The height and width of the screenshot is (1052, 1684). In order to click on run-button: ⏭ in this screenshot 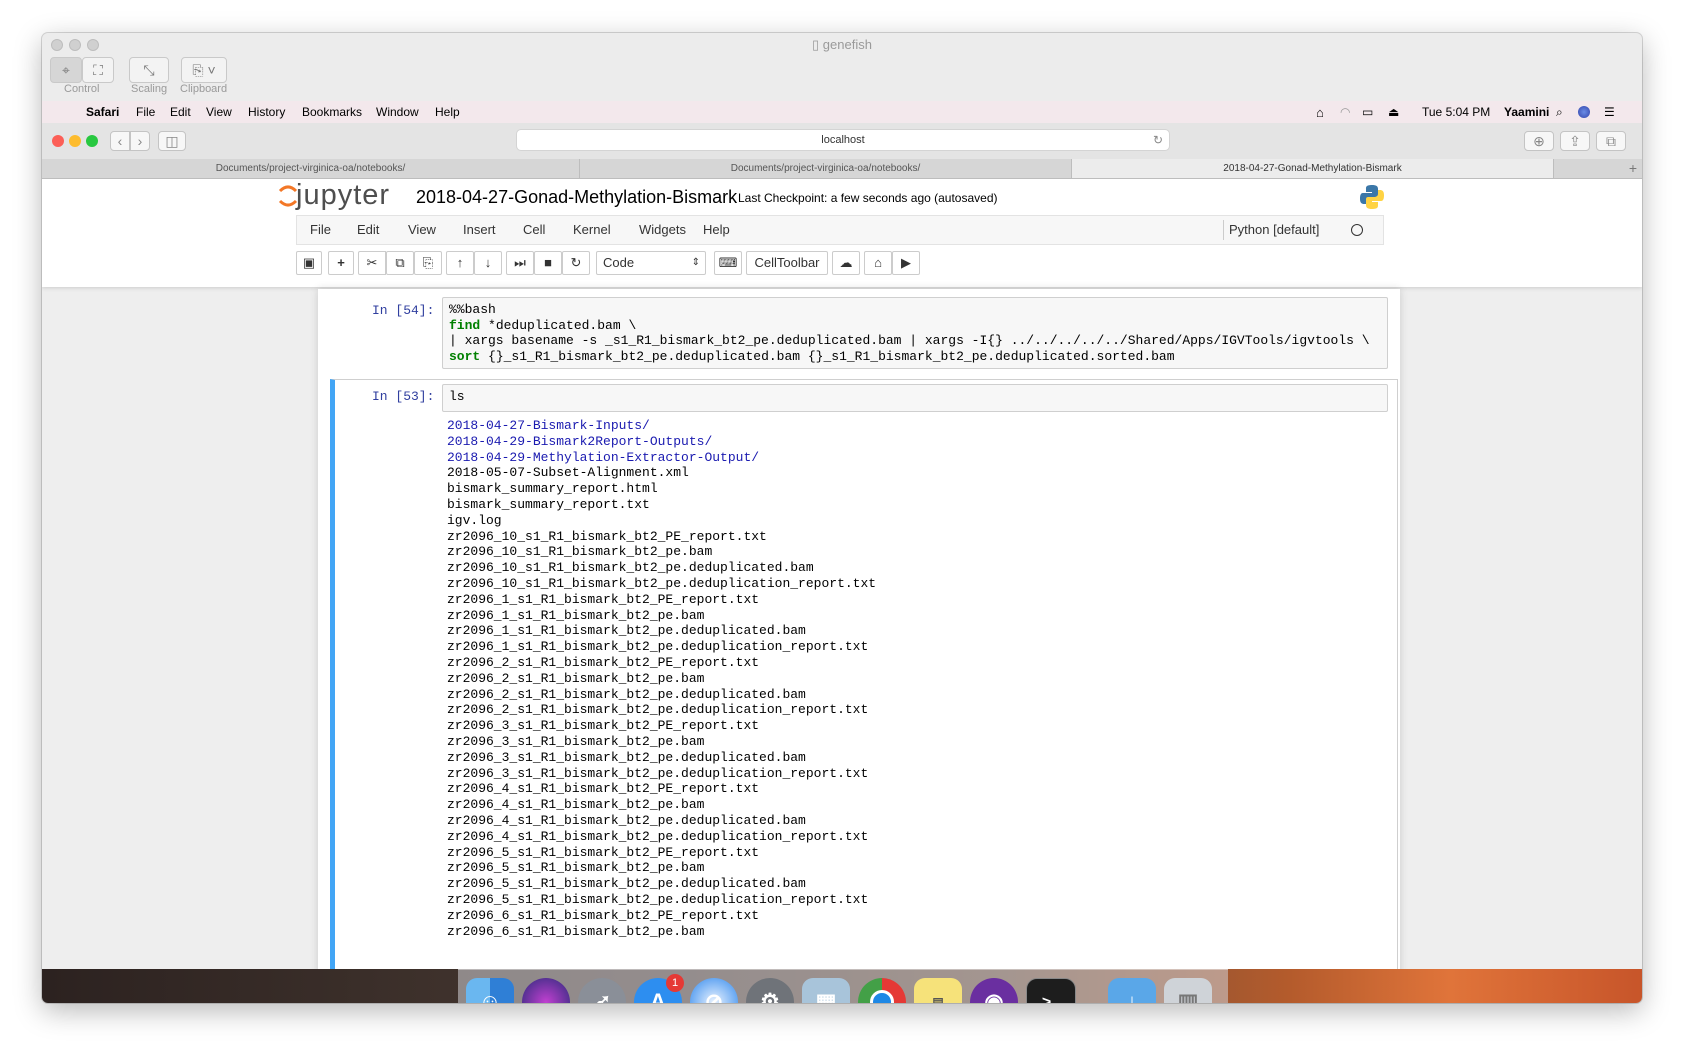, I will do `click(520, 263)`.